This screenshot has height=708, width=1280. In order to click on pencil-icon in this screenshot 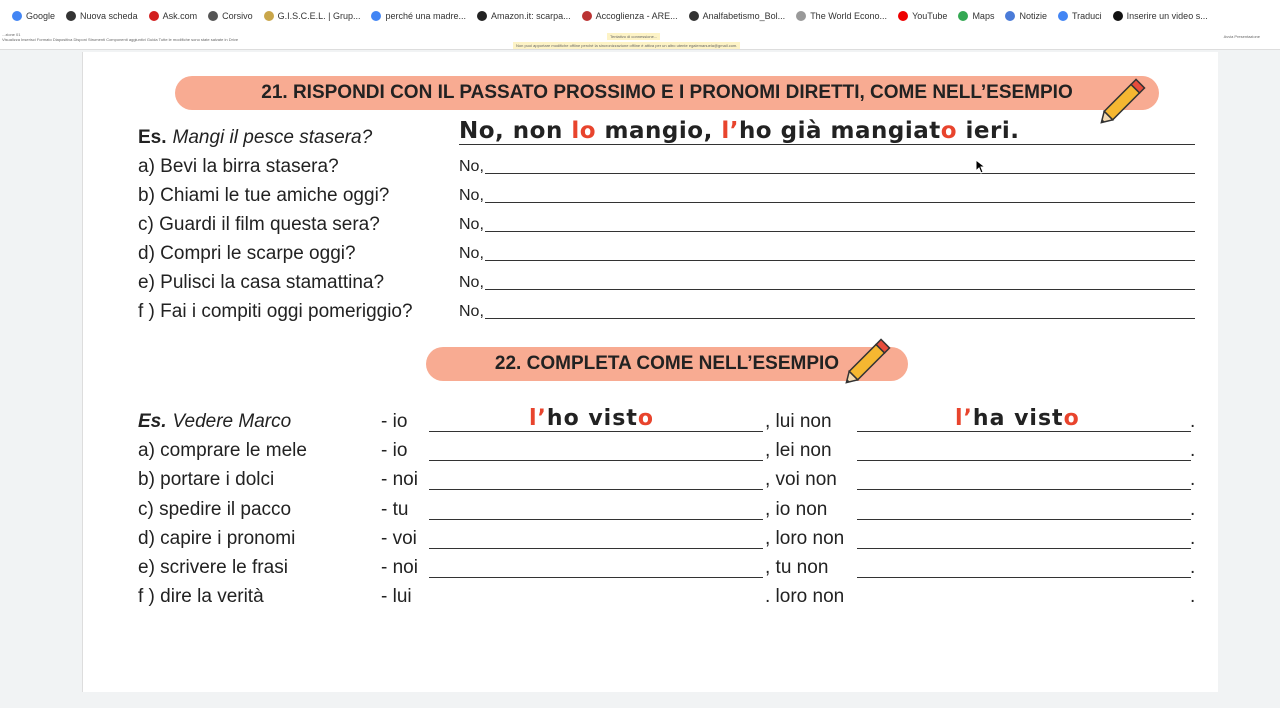, I will do `click(869, 360)`.